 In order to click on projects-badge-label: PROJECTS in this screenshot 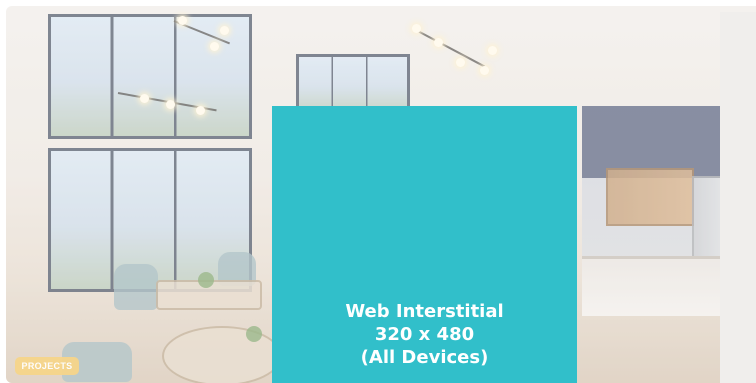, I will do `click(47, 366)`.